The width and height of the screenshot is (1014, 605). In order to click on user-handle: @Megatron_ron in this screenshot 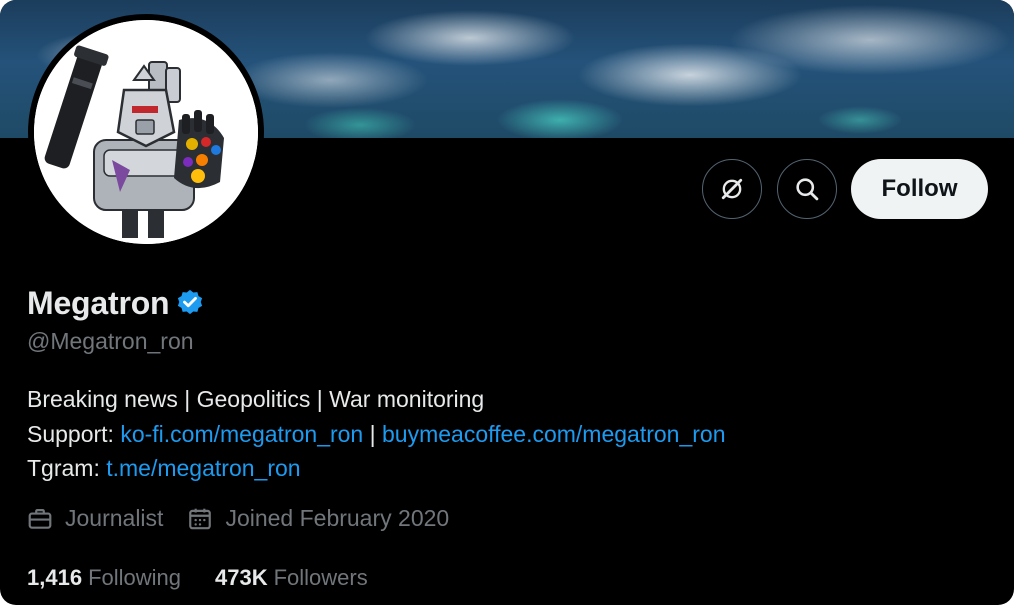, I will do `click(110, 341)`.